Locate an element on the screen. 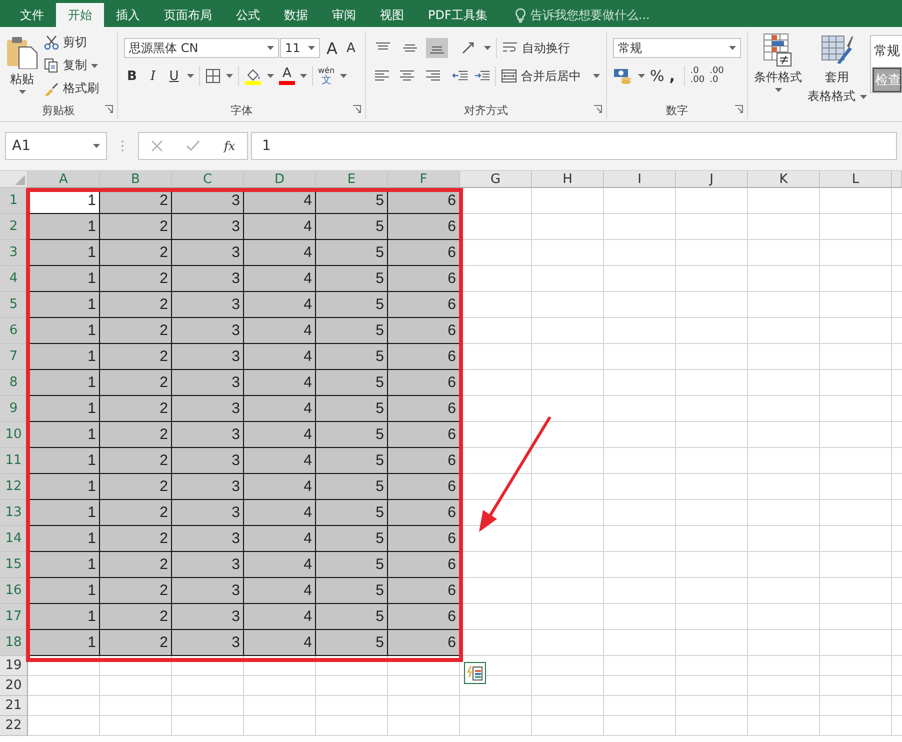 This screenshot has height=742, width=902. font-name-dropdown: 思源黑体 CN is located at coordinates (201, 48).